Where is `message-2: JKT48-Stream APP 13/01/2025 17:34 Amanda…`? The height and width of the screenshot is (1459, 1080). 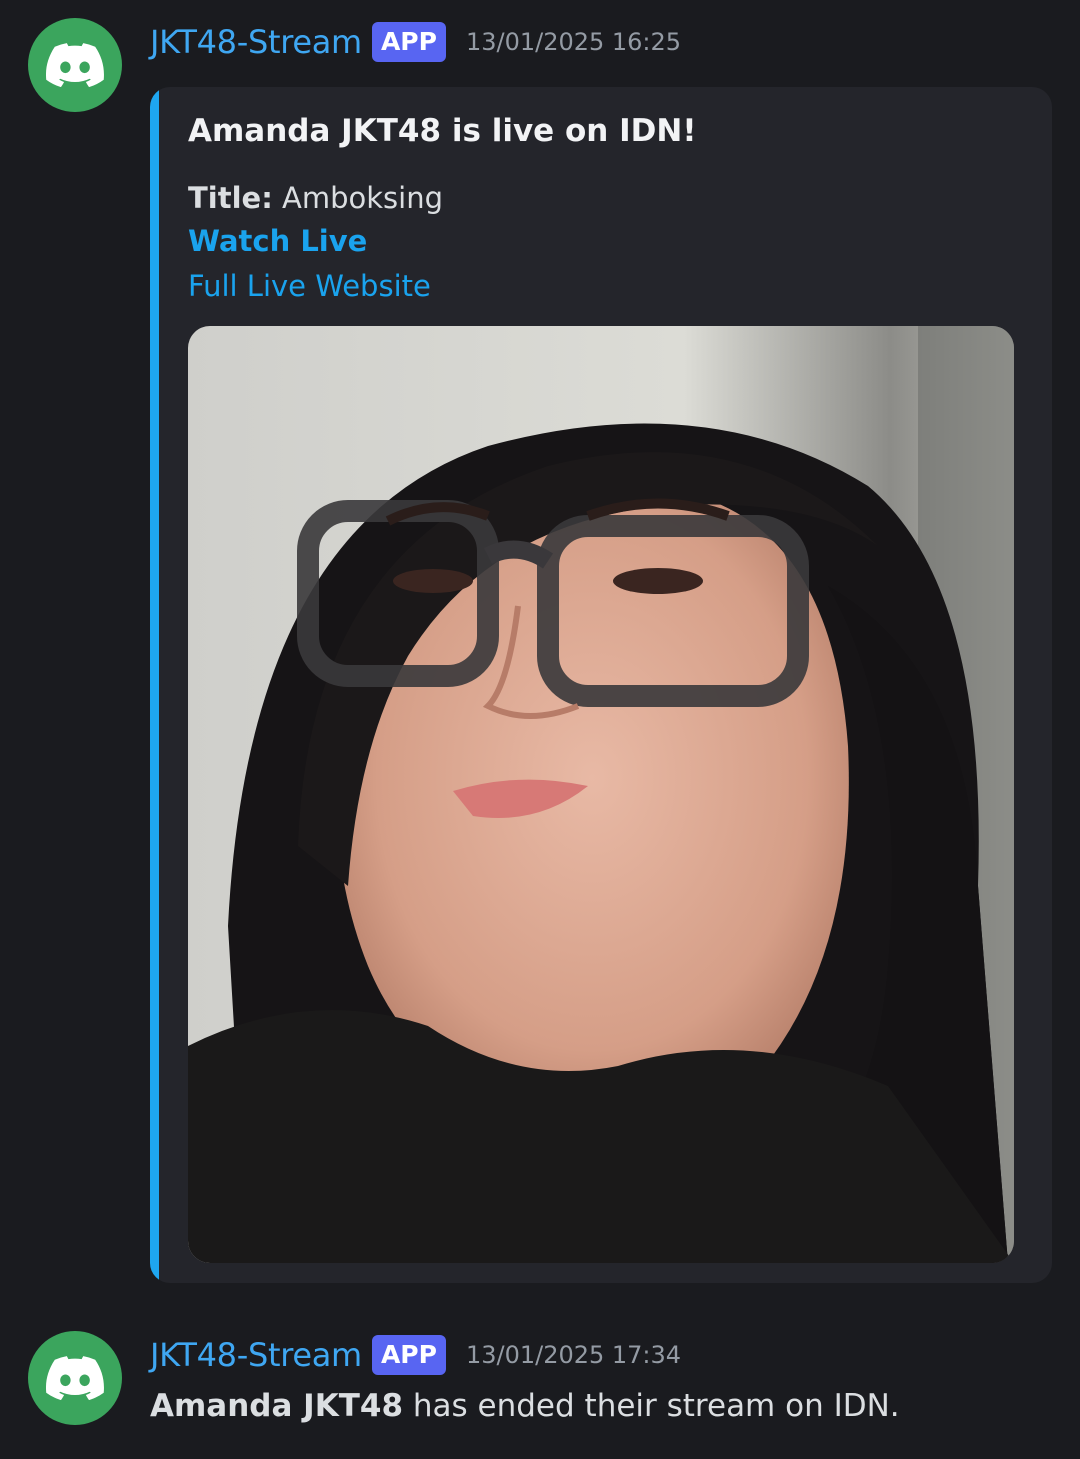
message-2: JKT48-Stream APP 13/01/2025 17:34 Amanda… is located at coordinates (540, 1389).